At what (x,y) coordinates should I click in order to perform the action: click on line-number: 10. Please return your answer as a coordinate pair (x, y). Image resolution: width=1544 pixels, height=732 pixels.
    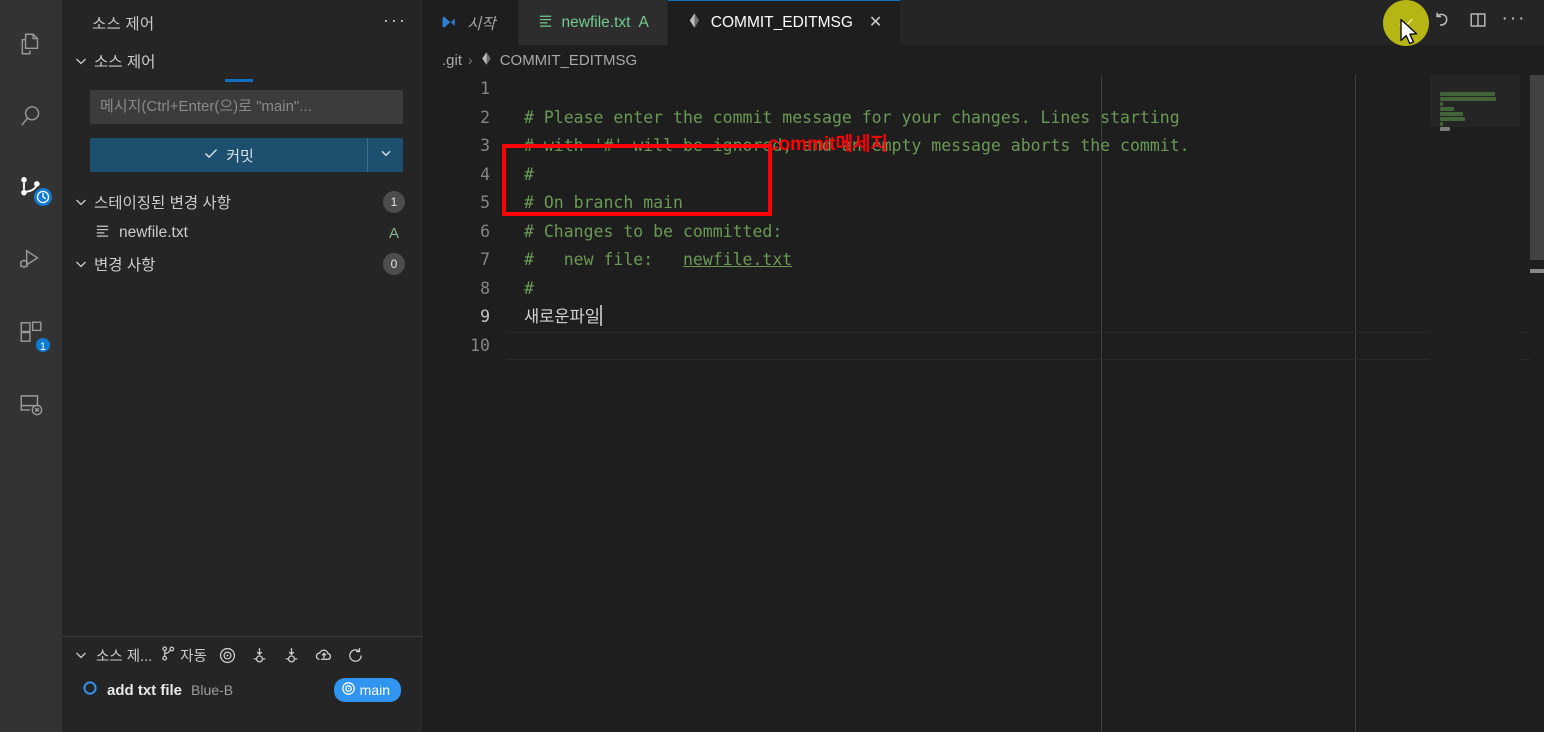
    Looking at the image, I should click on (480, 345).